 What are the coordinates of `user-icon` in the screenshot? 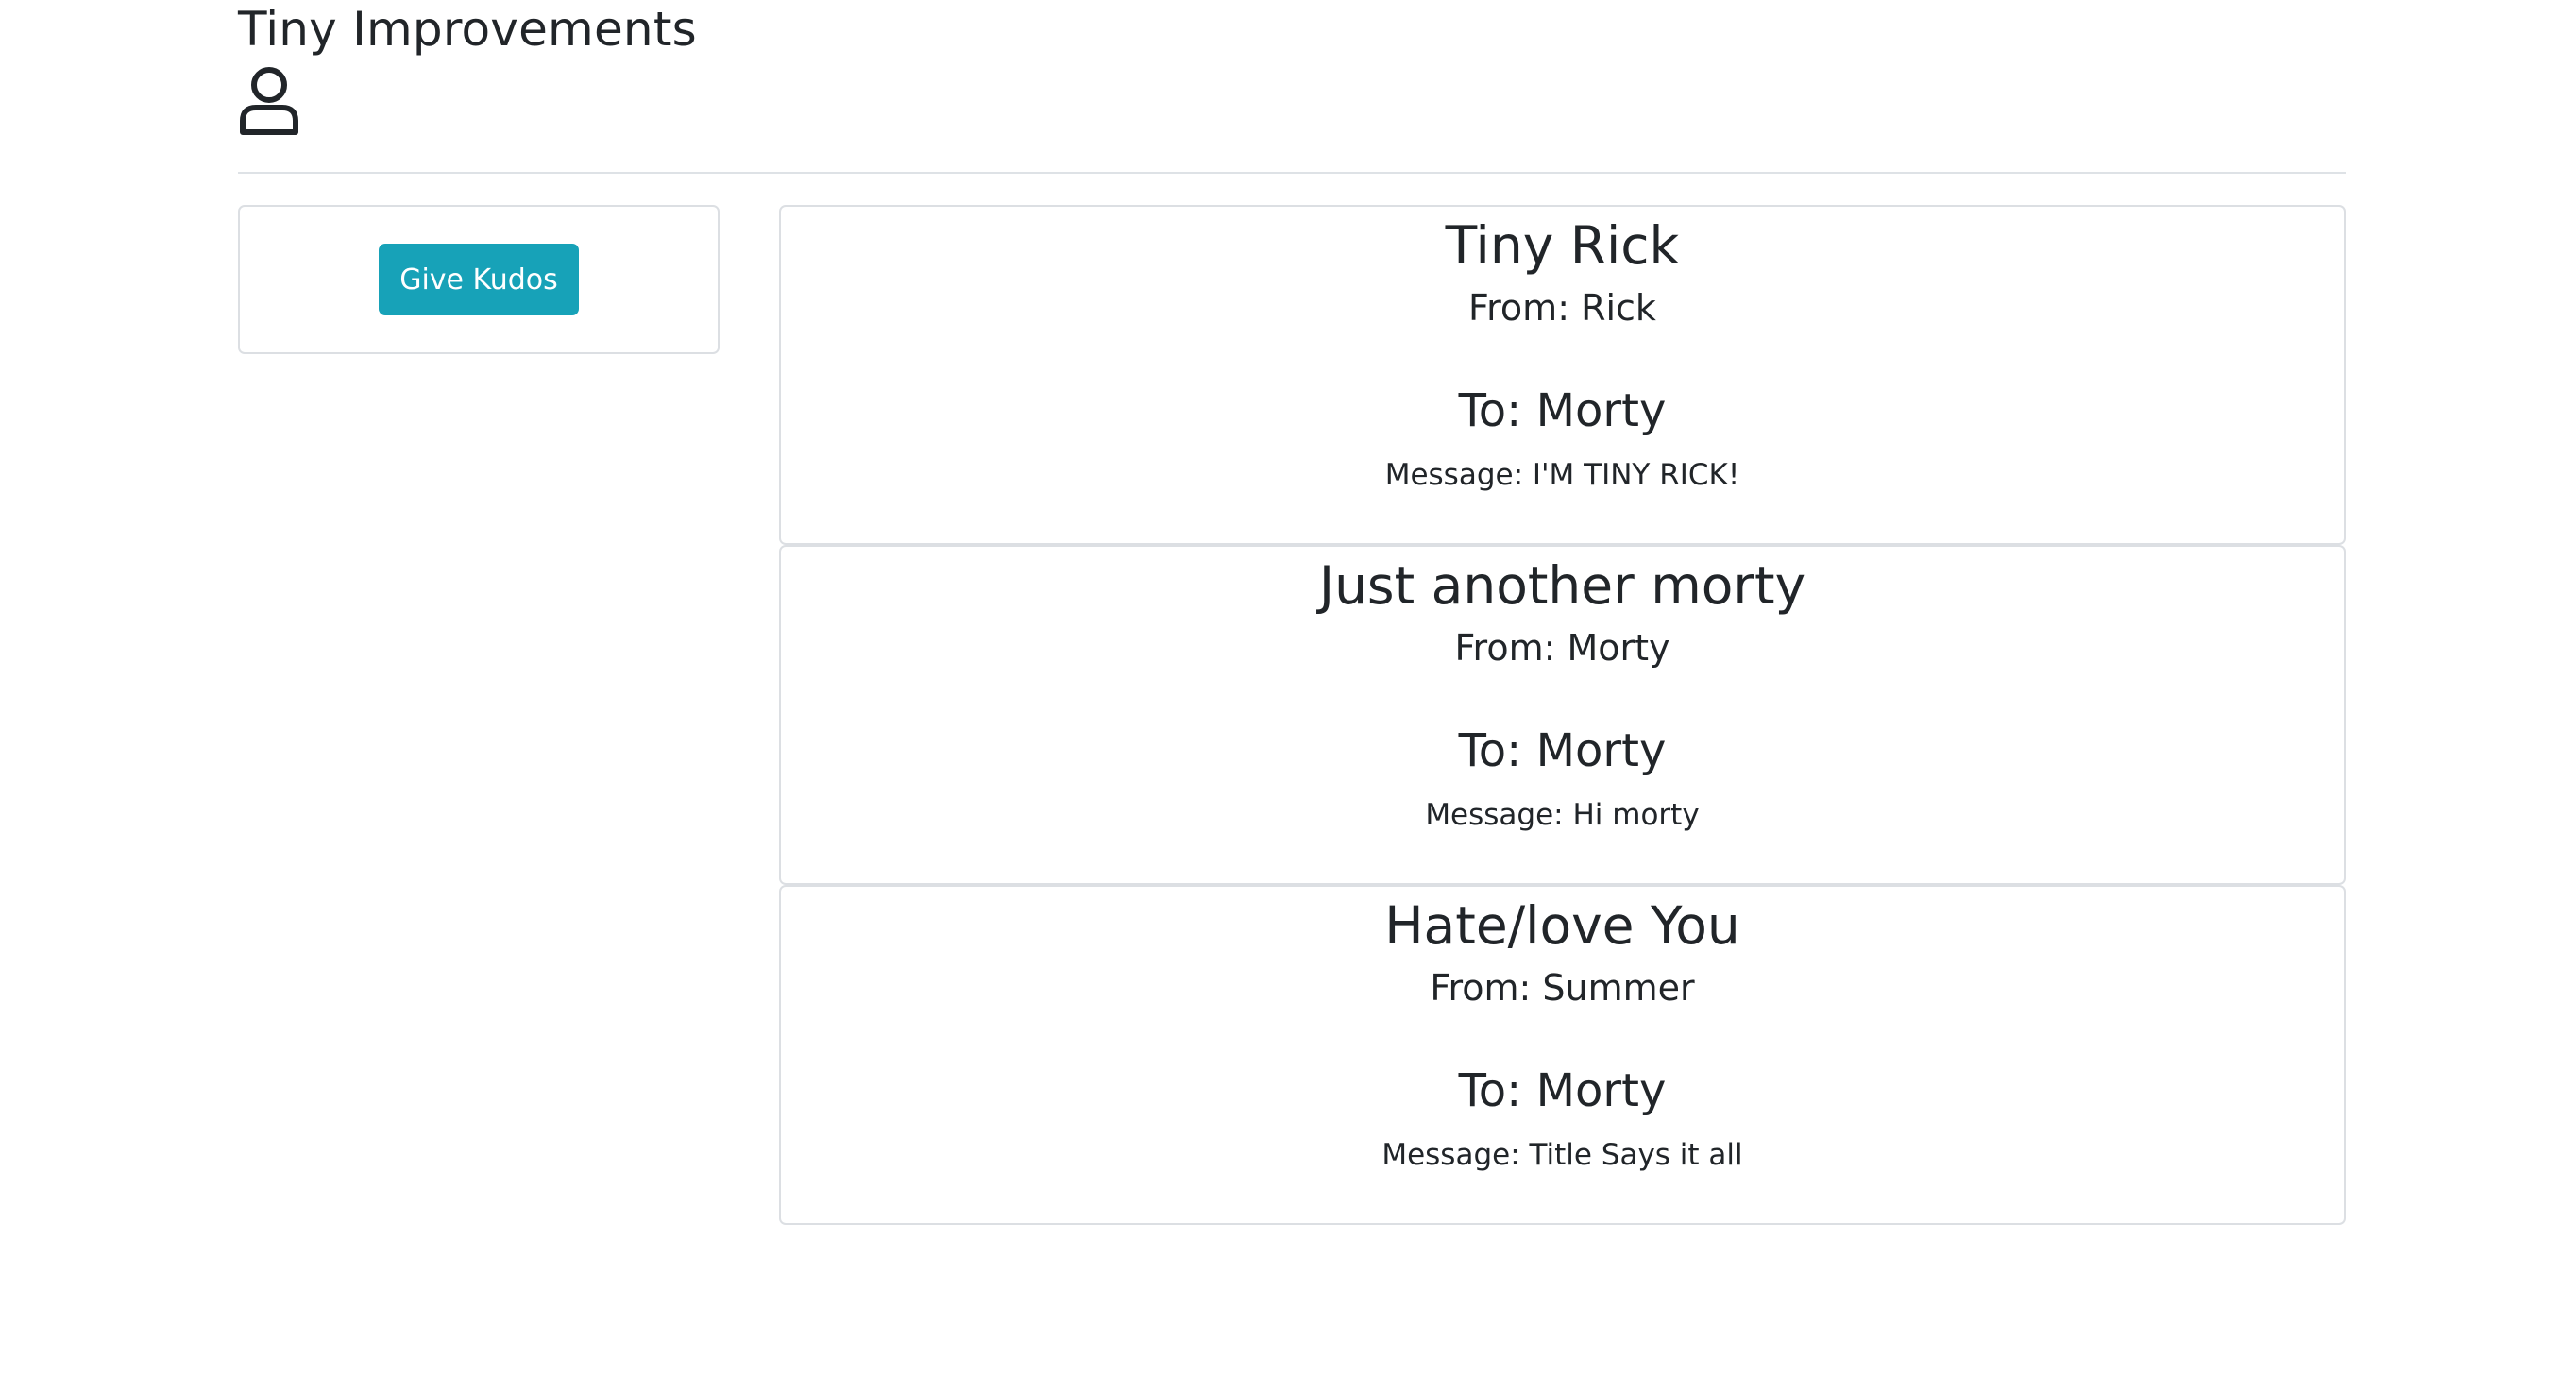 It's located at (1292, 101).